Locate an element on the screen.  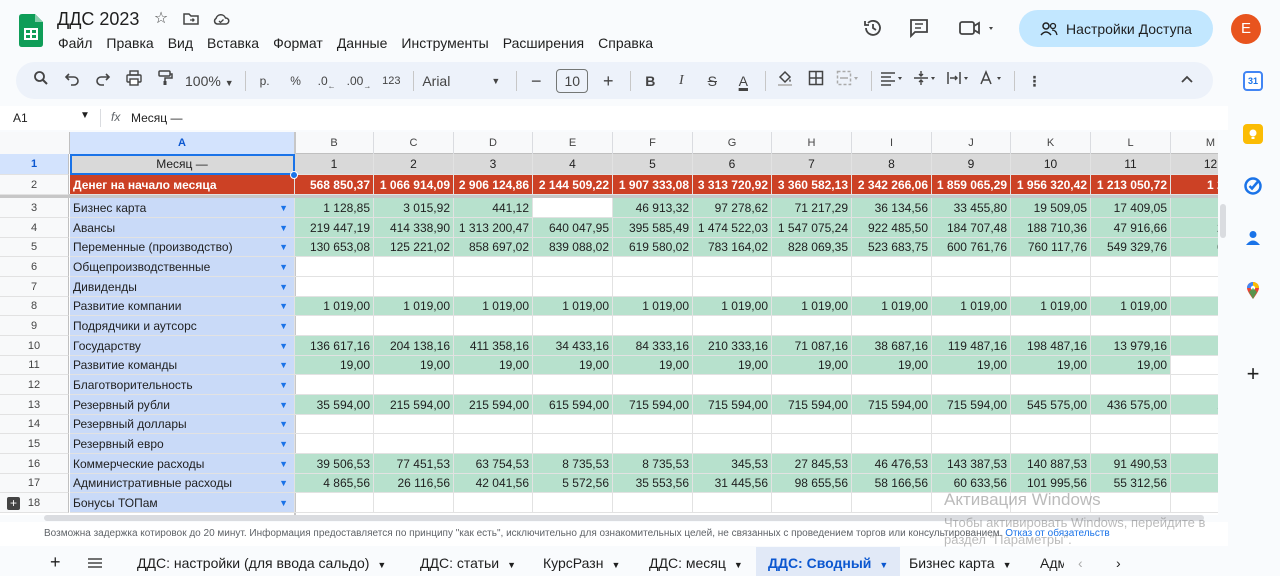
name-box: A1 is located at coordinates (20, 118).